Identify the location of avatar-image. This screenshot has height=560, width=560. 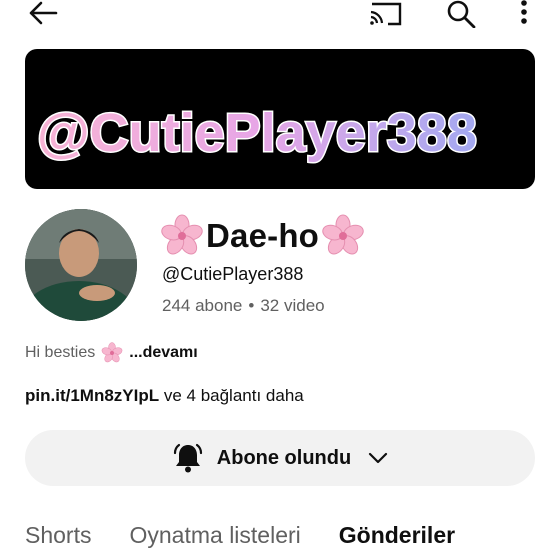
(81, 265).